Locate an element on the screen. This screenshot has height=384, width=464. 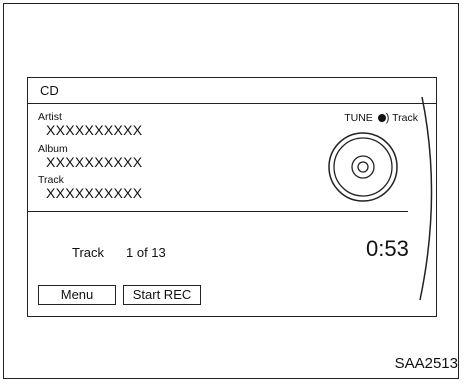
screen-header: CD is located at coordinates (232, 91).